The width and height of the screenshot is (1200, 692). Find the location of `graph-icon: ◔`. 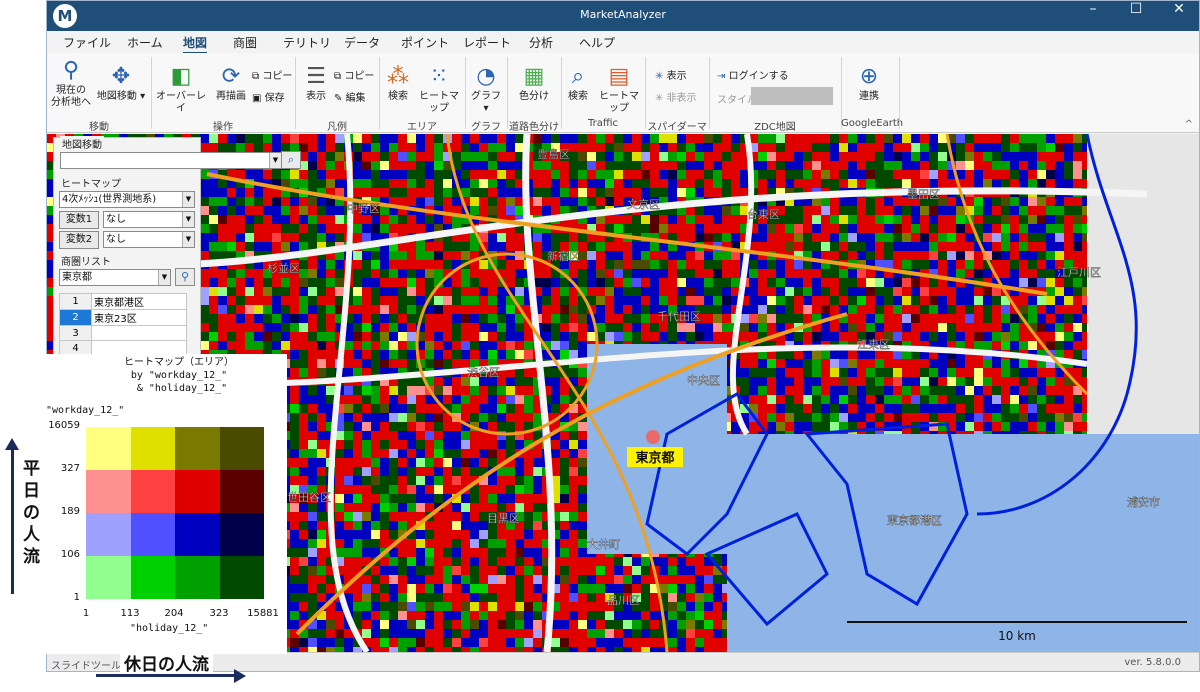

graph-icon: ◔ is located at coordinates (486, 76).